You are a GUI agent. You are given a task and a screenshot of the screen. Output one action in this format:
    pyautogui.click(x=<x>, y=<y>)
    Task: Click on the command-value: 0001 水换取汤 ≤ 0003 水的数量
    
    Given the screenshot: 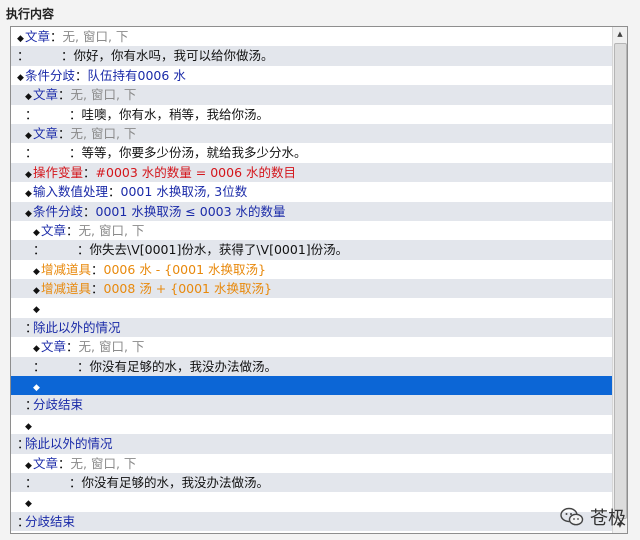 What is the action you would take?
    pyautogui.click(x=190, y=211)
    